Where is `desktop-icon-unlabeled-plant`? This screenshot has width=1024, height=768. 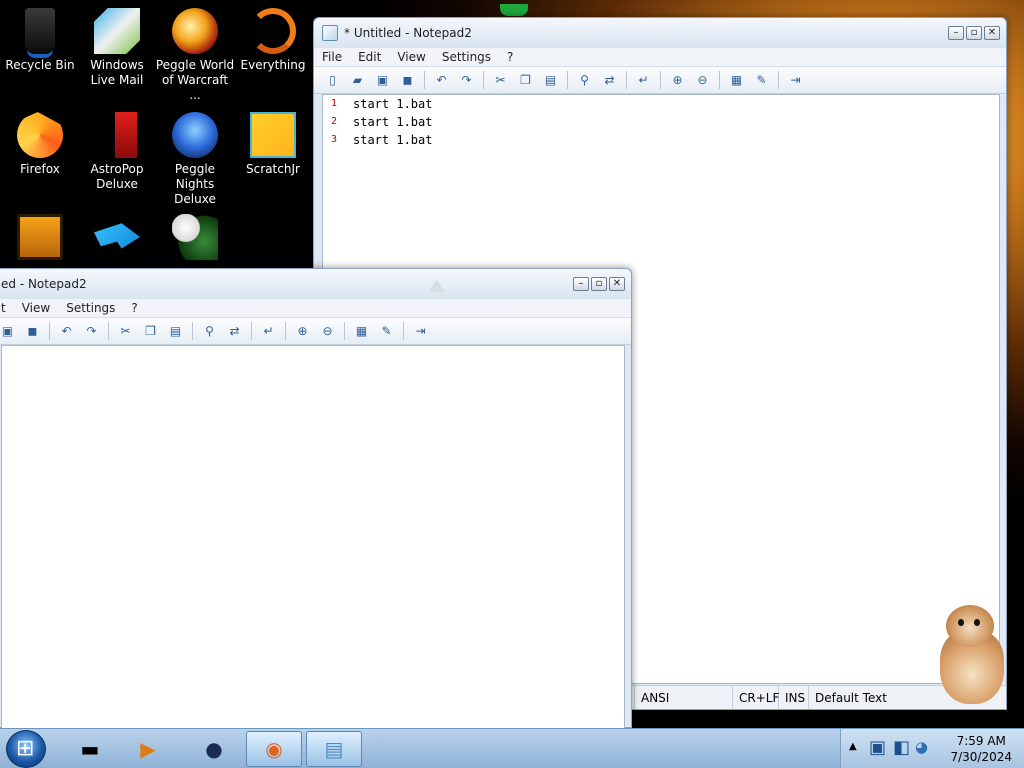 desktop-icon-unlabeled-plant is located at coordinates (195, 237).